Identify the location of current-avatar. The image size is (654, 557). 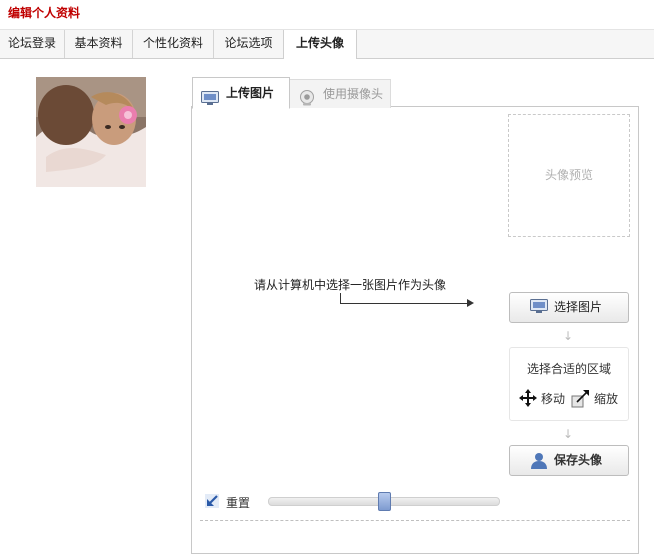
(91, 132).